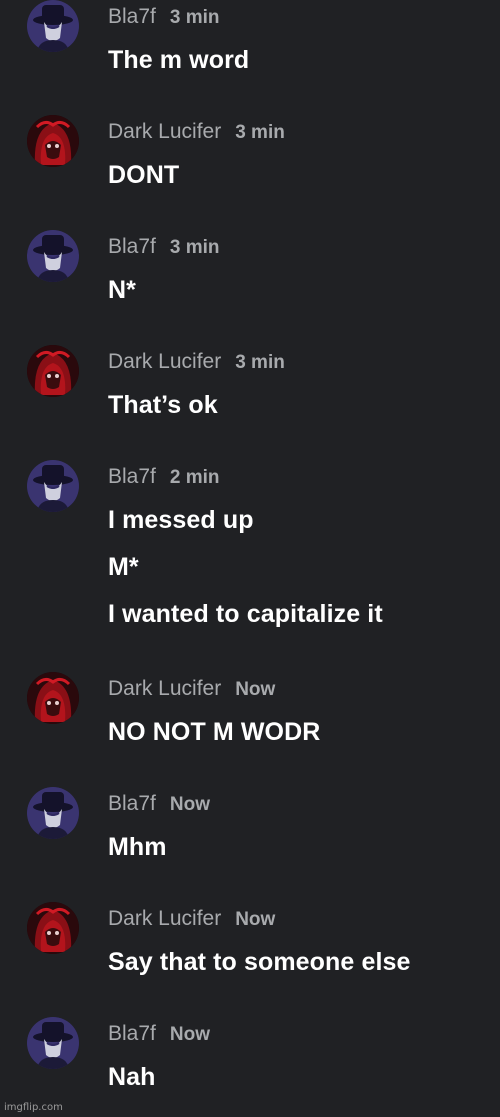 Image resolution: width=500 pixels, height=1117 pixels. What do you see at coordinates (181, 520) in the screenshot?
I see `message-text: I messed up` at bounding box center [181, 520].